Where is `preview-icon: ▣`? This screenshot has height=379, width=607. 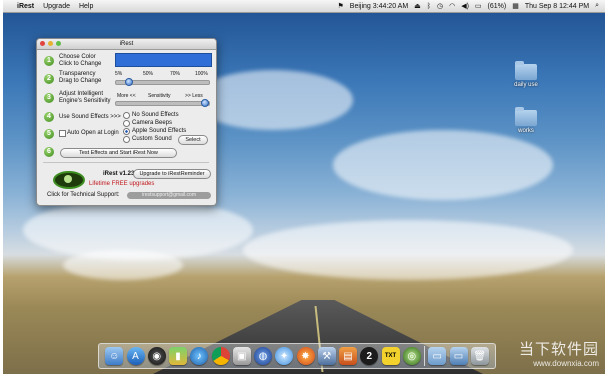
preview-icon: ▣ is located at coordinates (241, 356).